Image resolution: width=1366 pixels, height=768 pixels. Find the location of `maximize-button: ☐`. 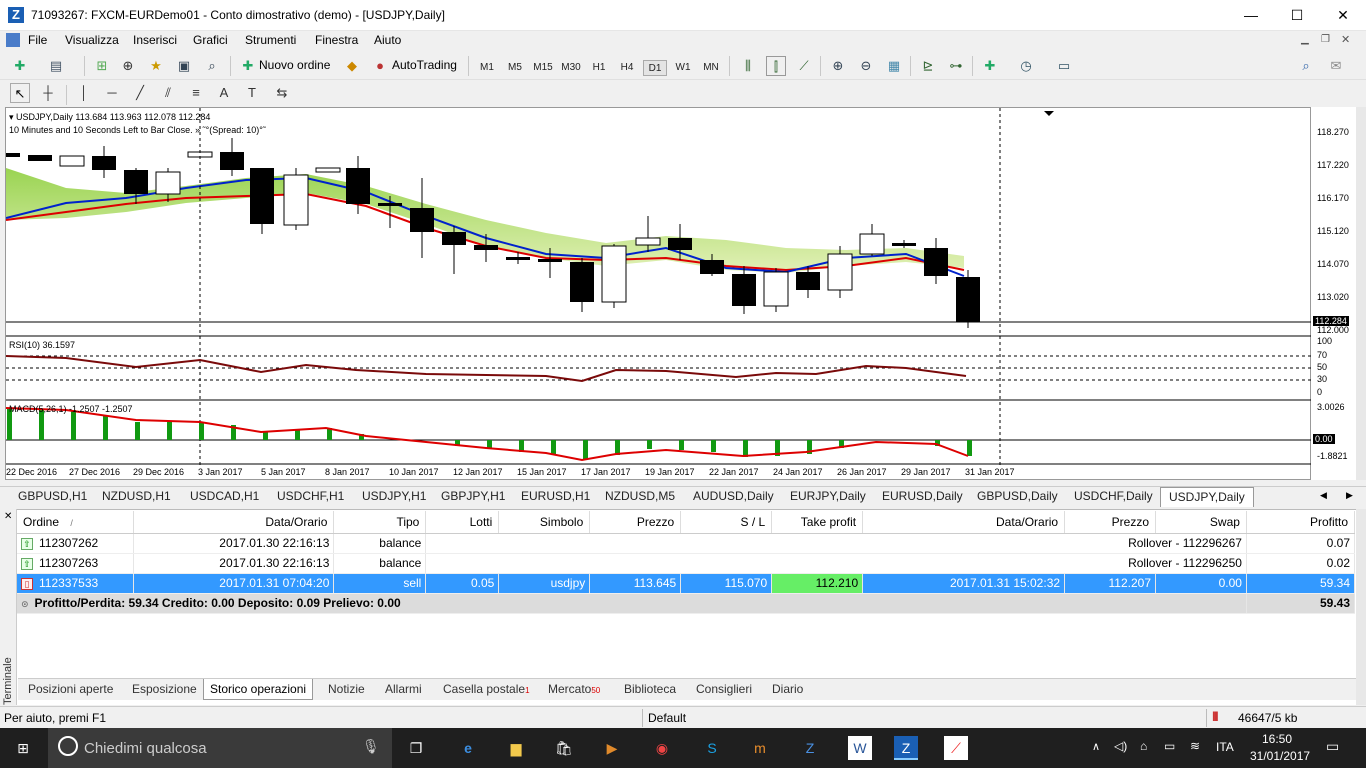

maximize-button: ☐ is located at coordinates (1297, 15).